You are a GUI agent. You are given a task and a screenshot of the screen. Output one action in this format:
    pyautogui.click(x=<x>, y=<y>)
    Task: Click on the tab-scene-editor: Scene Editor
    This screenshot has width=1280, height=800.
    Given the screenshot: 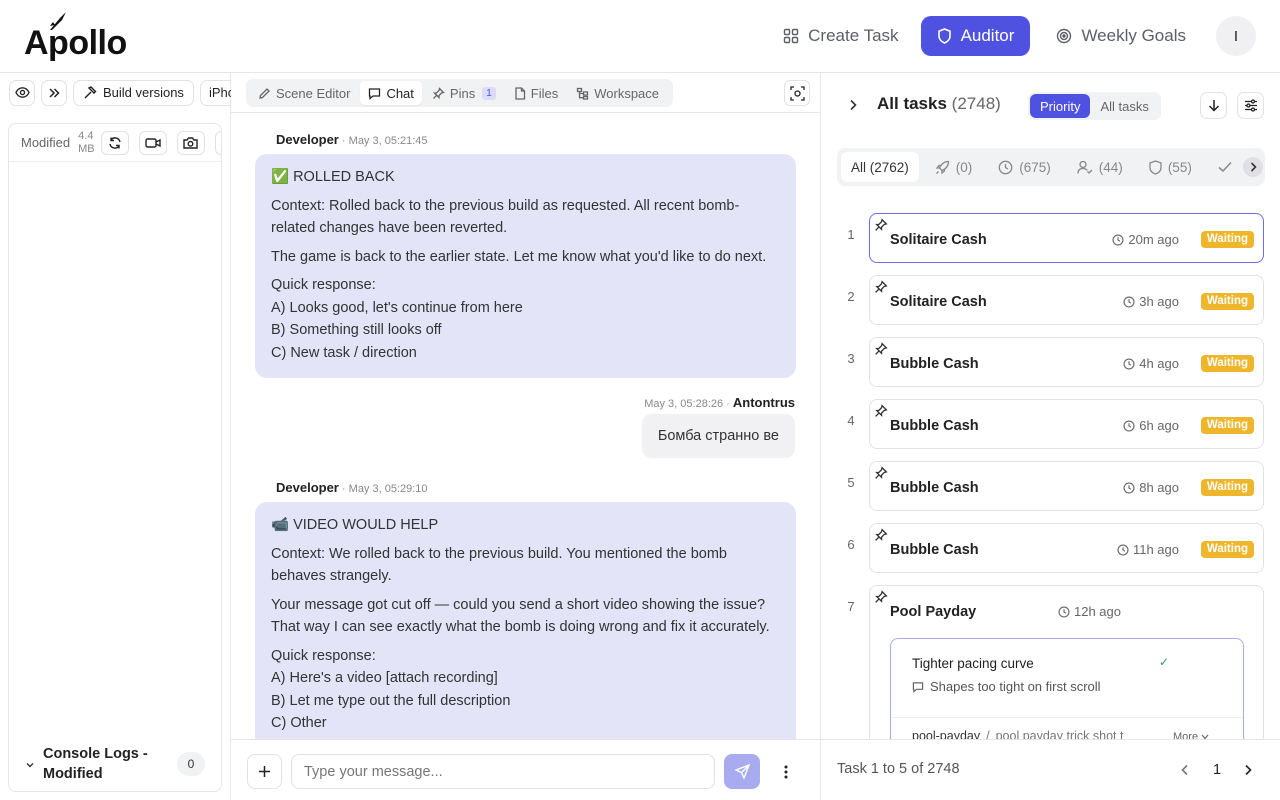 What is the action you would take?
    pyautogui.click(x=304, y=93)
    